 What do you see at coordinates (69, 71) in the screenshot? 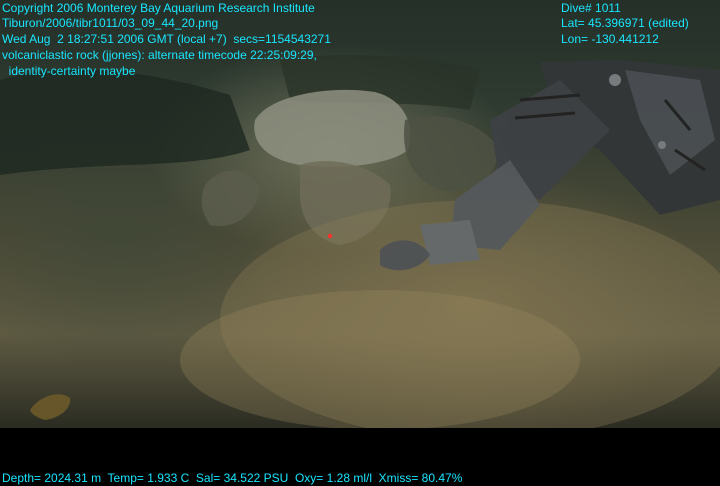
I see `certainty-text: identity-certainty maybe` at bounding box center [69, 71].